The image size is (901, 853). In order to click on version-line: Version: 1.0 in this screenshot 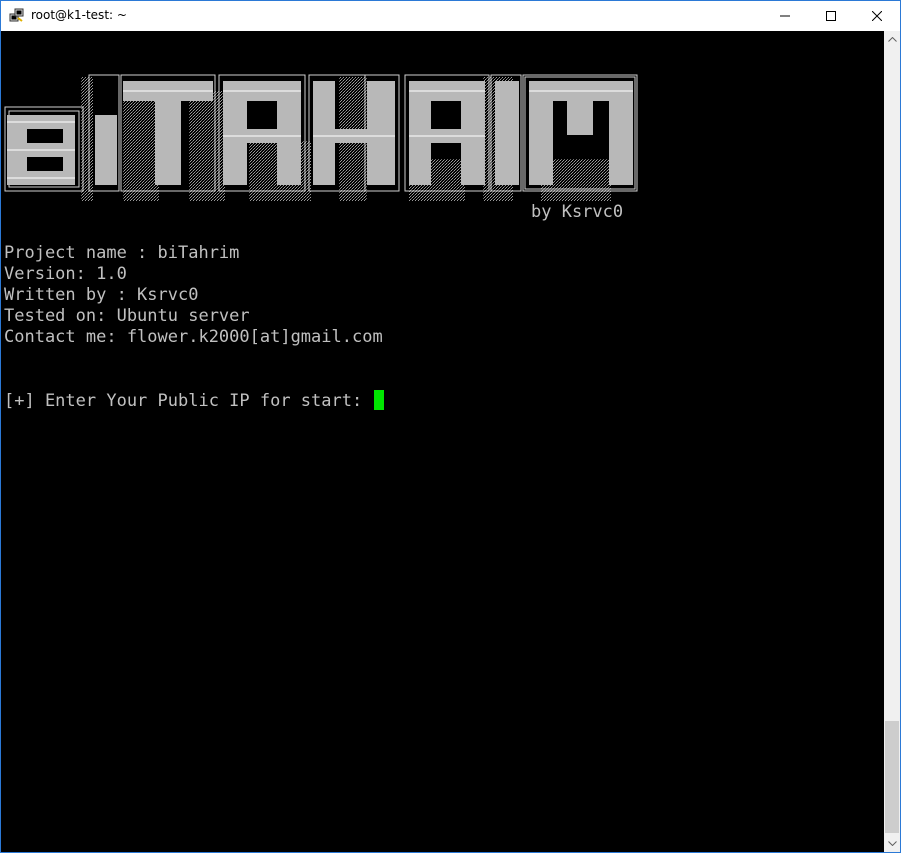, I will do `click(65, 274)`.